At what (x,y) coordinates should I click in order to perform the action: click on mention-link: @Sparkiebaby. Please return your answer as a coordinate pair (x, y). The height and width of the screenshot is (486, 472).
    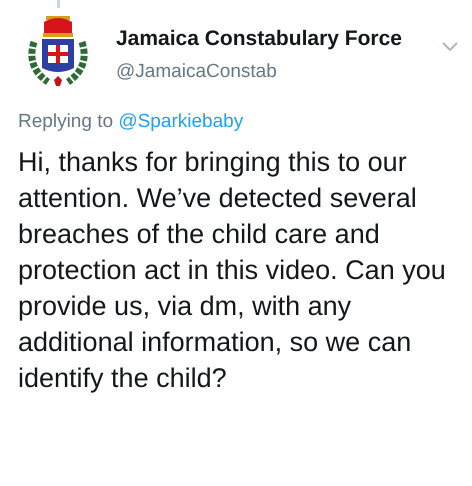
    Looking at the image, I should click on (181, 121).